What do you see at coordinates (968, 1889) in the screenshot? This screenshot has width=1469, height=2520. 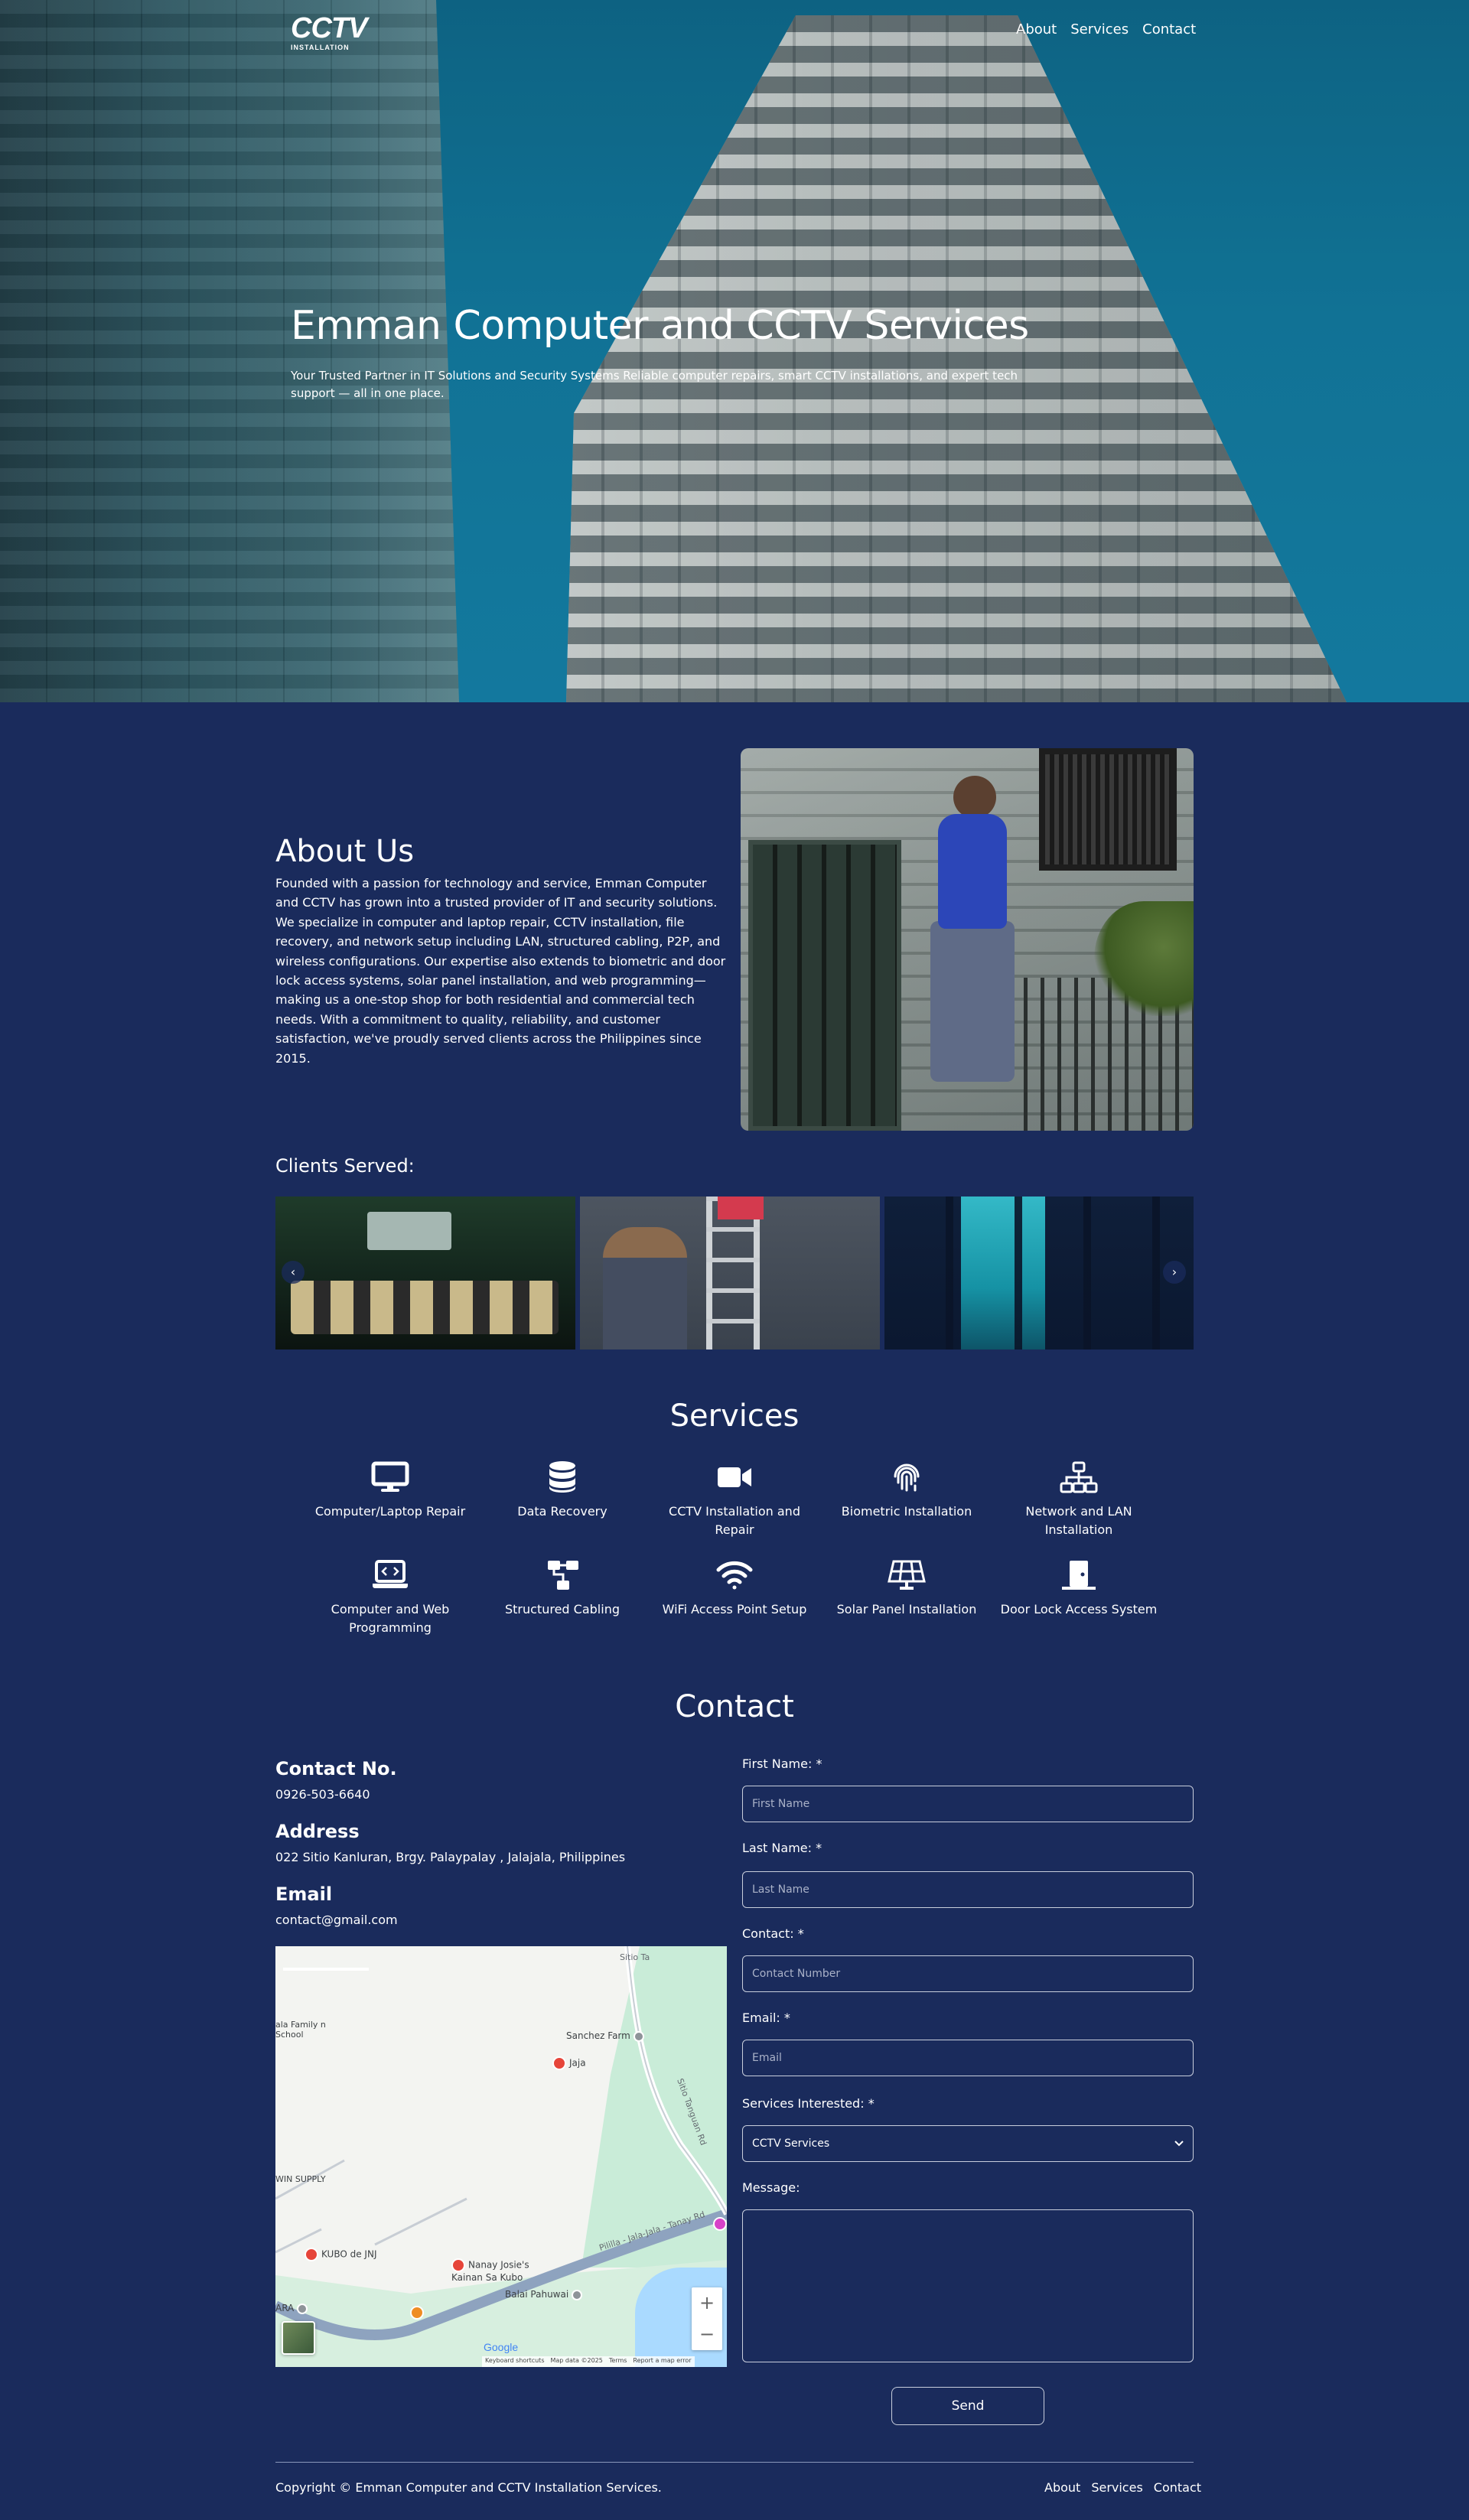 I see `last-name-input` at bounding box center [968, 1889].